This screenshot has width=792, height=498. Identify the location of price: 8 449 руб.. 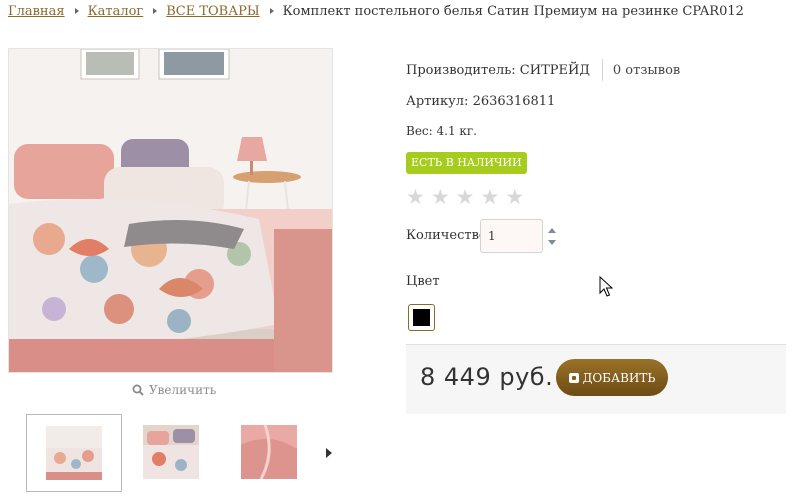
(487, 377).